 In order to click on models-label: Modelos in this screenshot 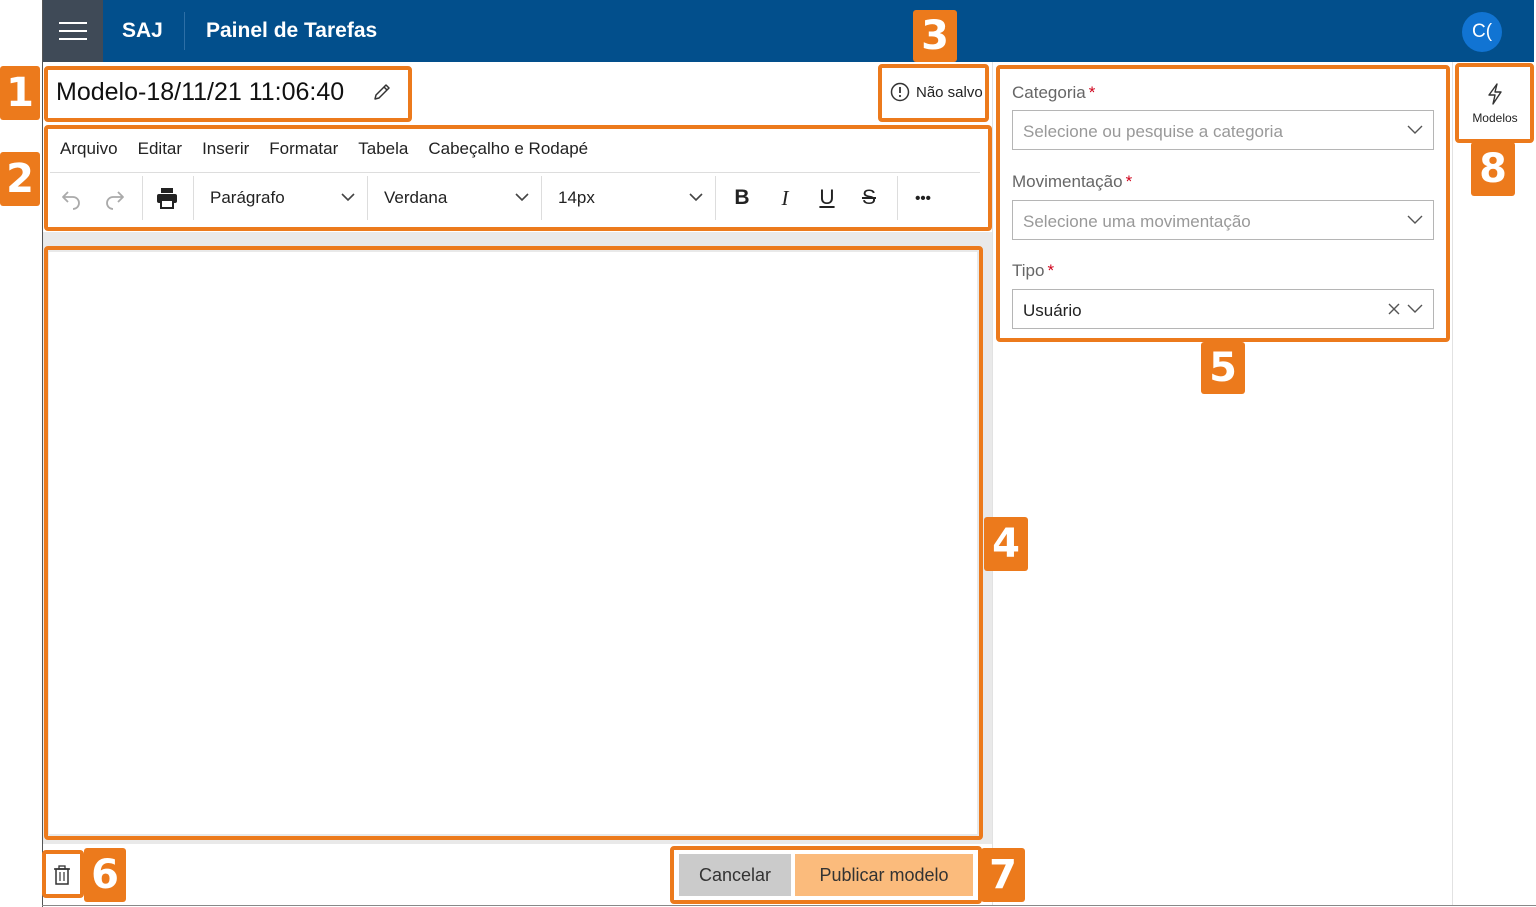, I will do `click(1495, 118)`.